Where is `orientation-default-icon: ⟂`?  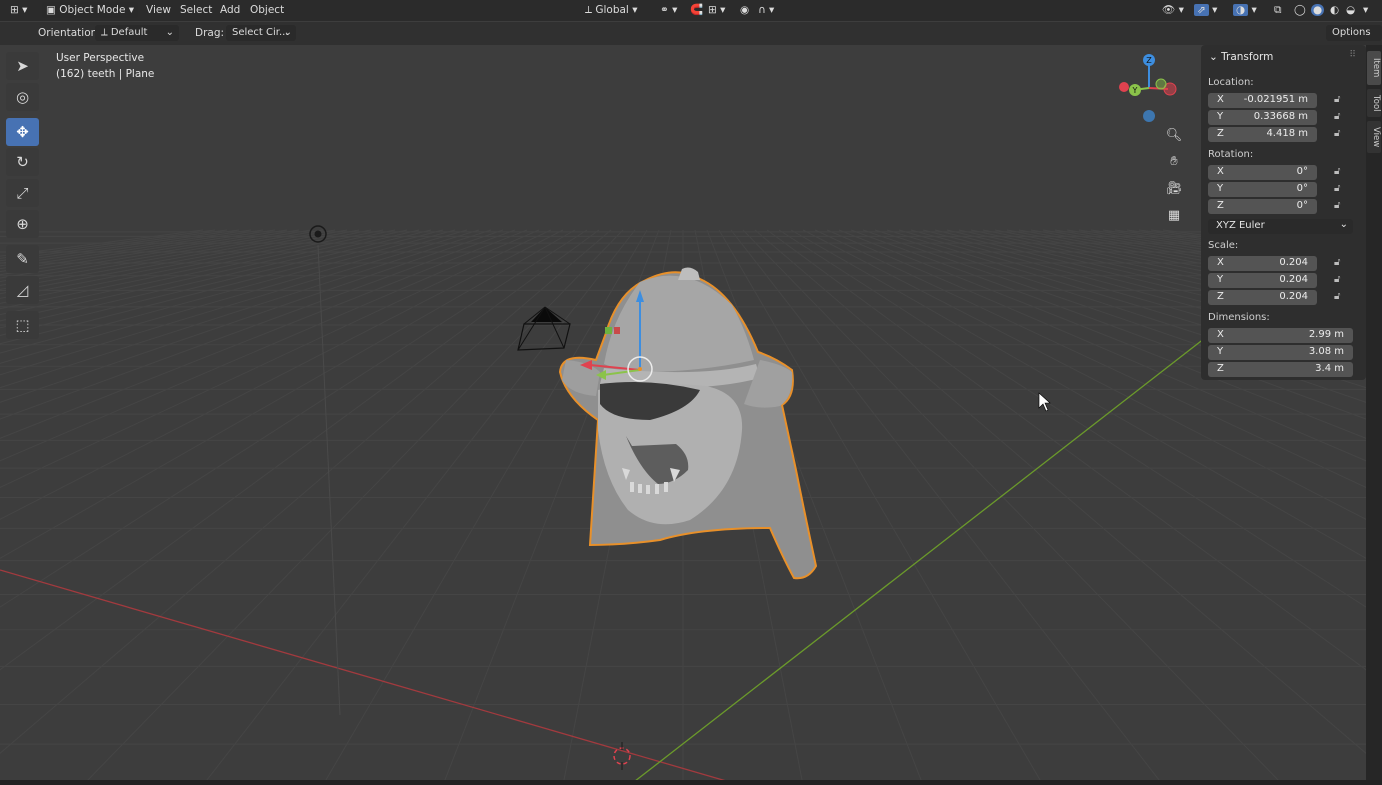 orientation-default-icon: ⟂ is located at coordinates (104, 32).